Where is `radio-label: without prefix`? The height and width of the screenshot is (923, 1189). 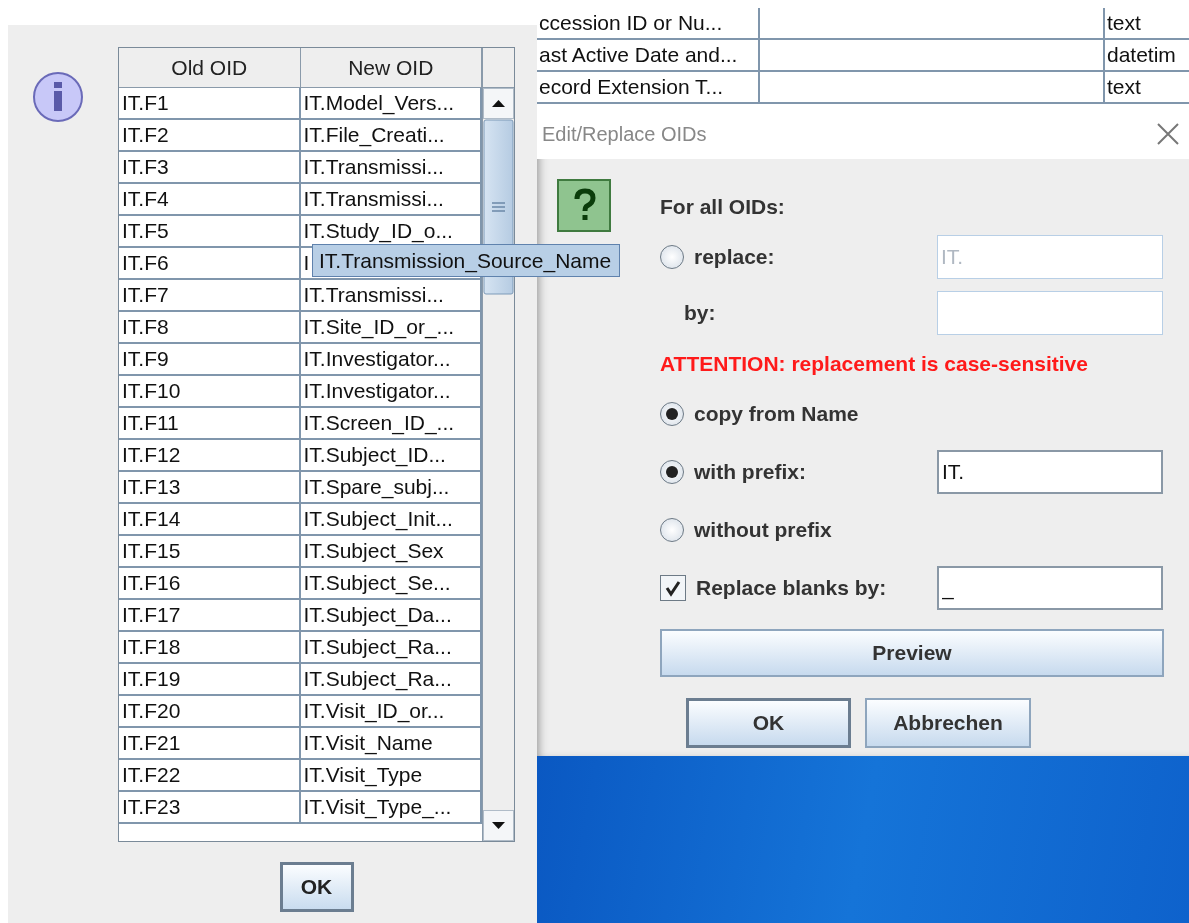
radio-label: without prefix is located at coordinates (763, 530).